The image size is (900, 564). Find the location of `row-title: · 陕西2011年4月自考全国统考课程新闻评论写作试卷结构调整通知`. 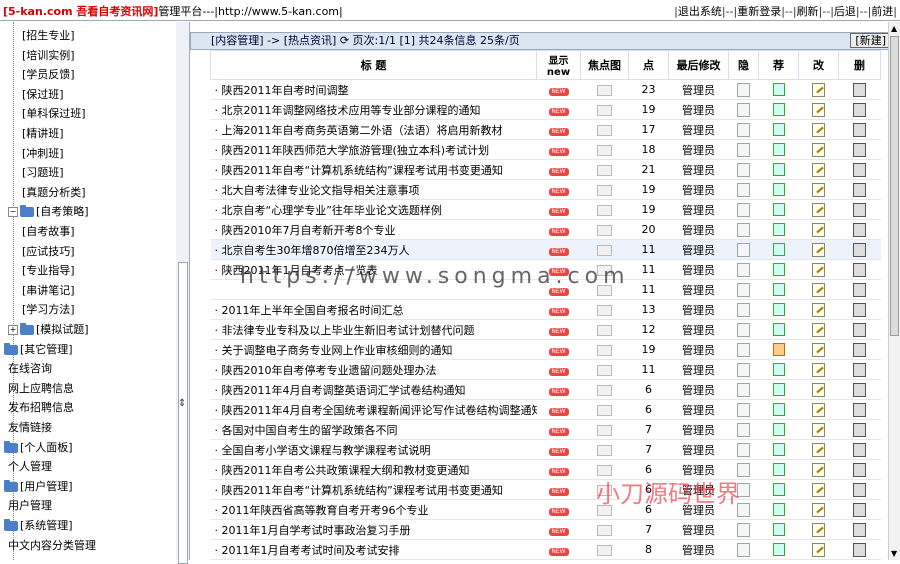

row-title: · 陕西2011年4月自考全国统考课程新闻评论写作试卷结构调整通知 is located at coordinates (373, 409).